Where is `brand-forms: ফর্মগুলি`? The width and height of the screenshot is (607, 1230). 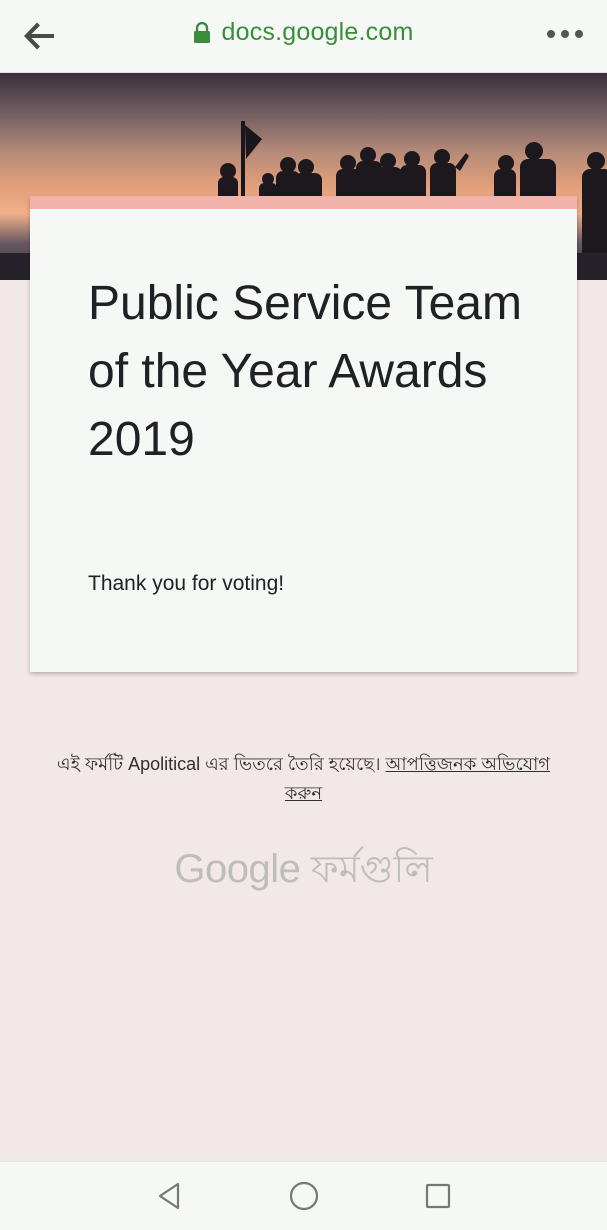 brand-forms: ফর্মগুলি is located at coordinates (371, 870).